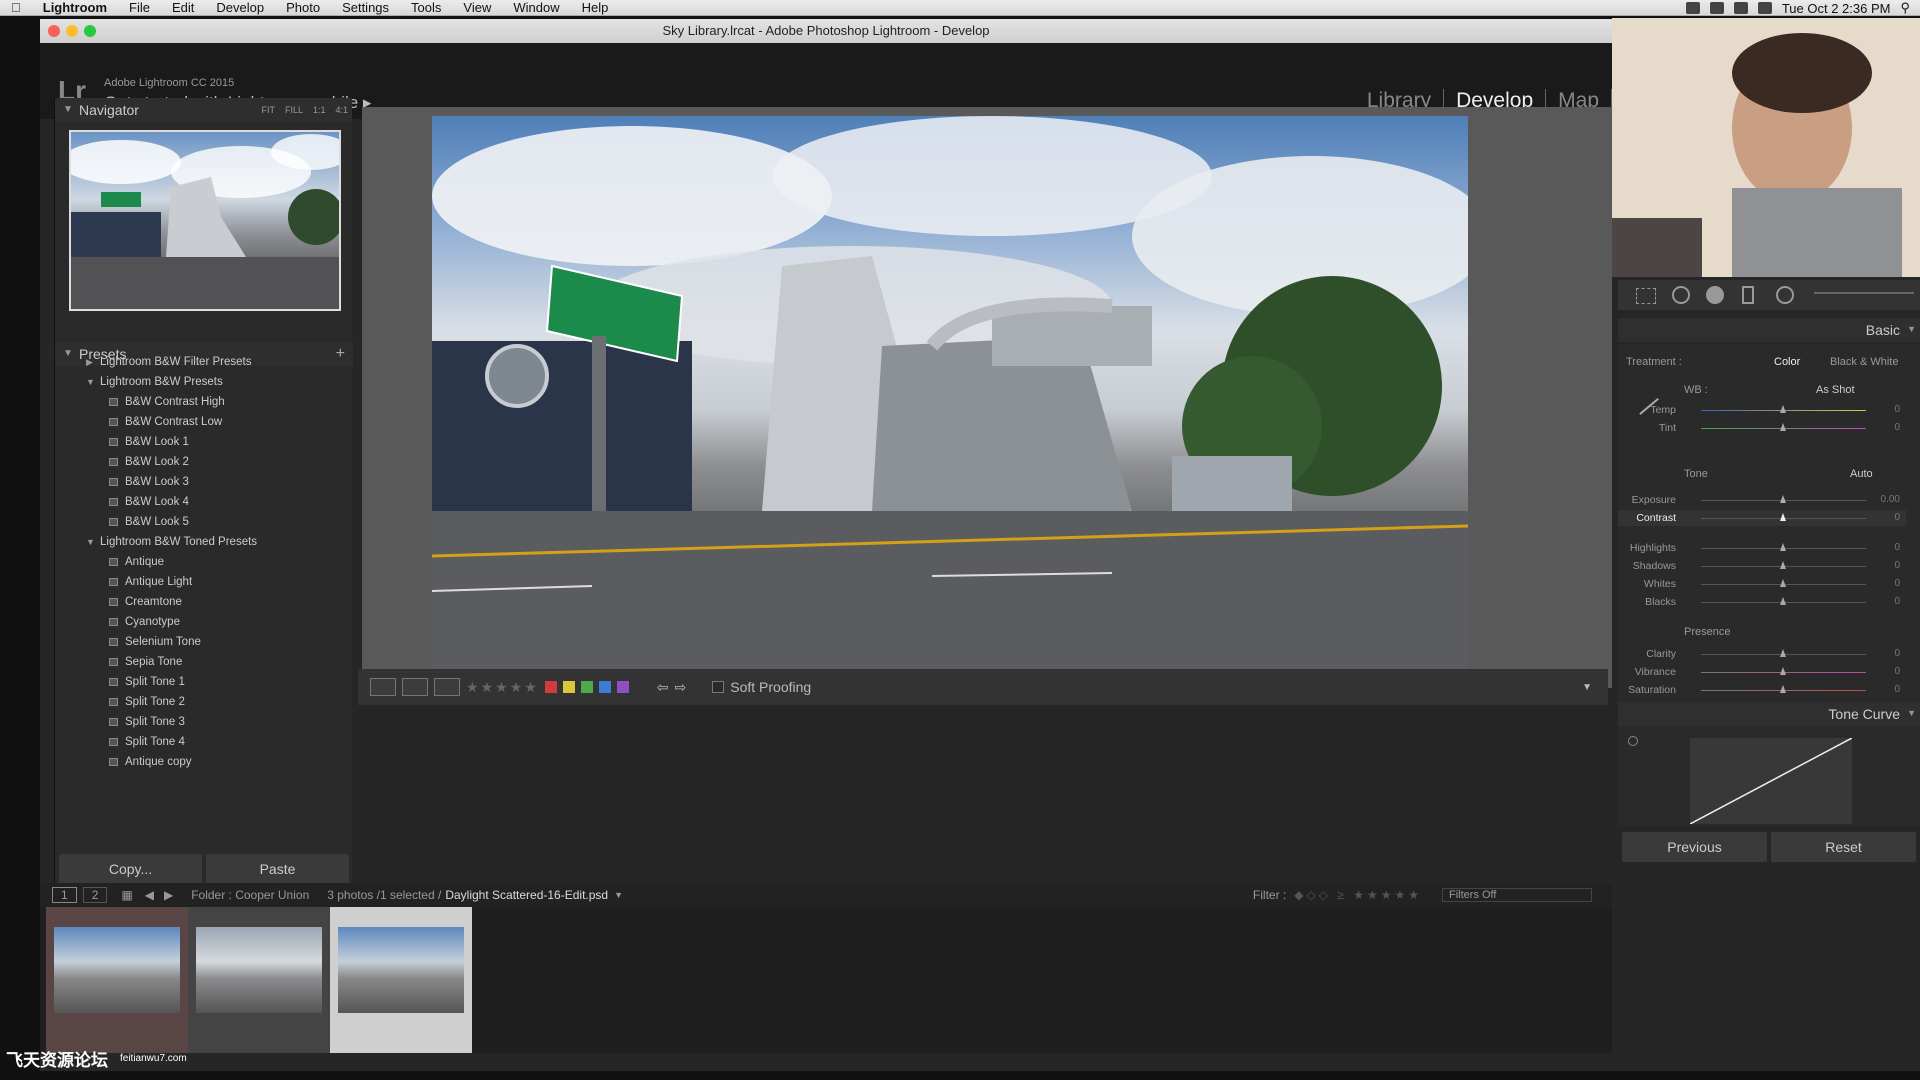  I want to click on preset-item: B&W Look 4, so click(204, 502).